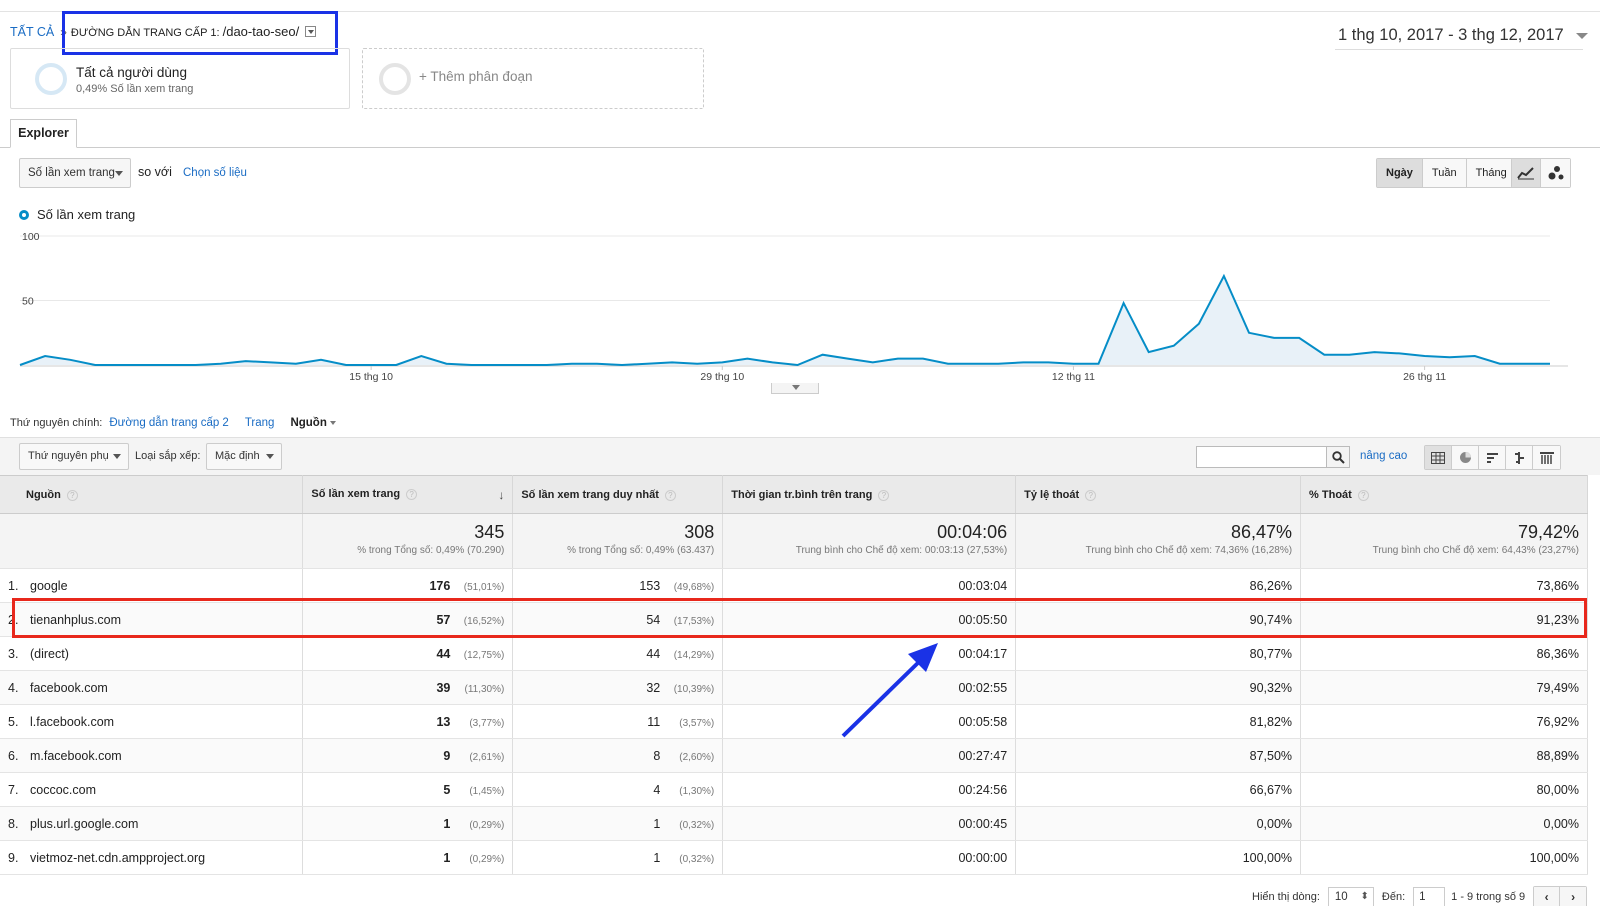  Describe the element at coordinates (618, 653) in the screenshot. I see `unique-pageviews-cell: 44 (14,29%)` at that location.